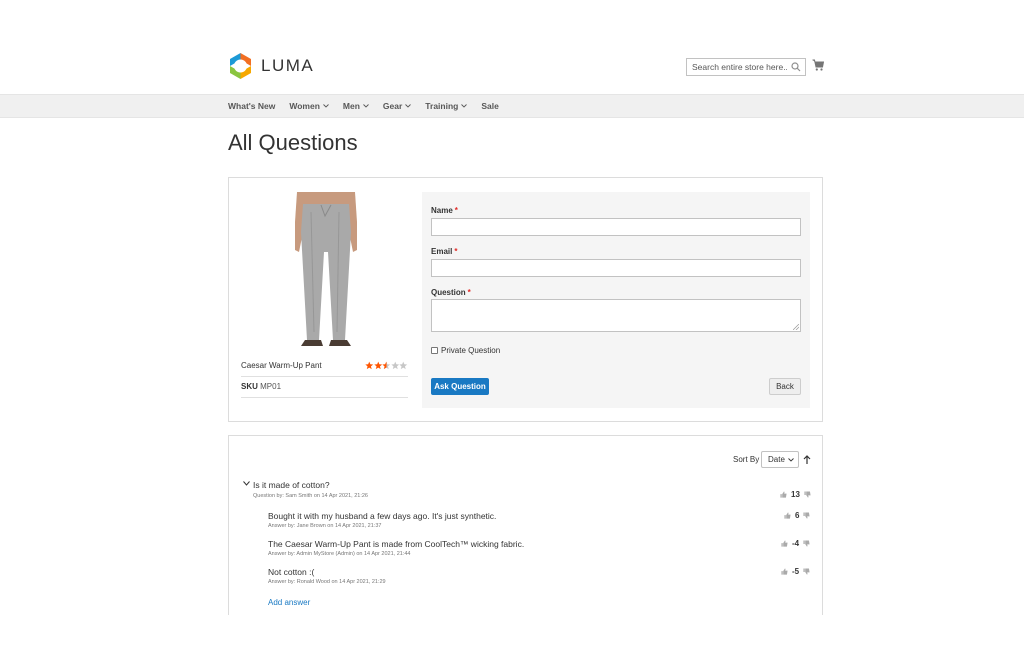 The width and height of the screenshot is (1024, 650). What do you see at coordinates (304, 106) in the screenshot?
I see `nav-label: Women` at bounding box center [304, 106].